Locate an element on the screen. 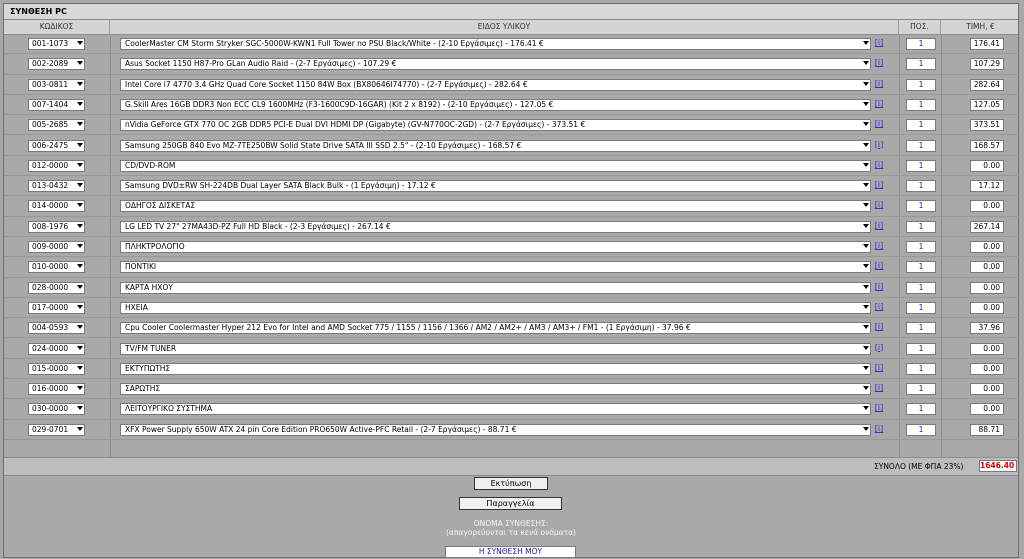 This screenshot has height=559, width=1024. code-select: 016-0000 is located at coordinates (56, 389).